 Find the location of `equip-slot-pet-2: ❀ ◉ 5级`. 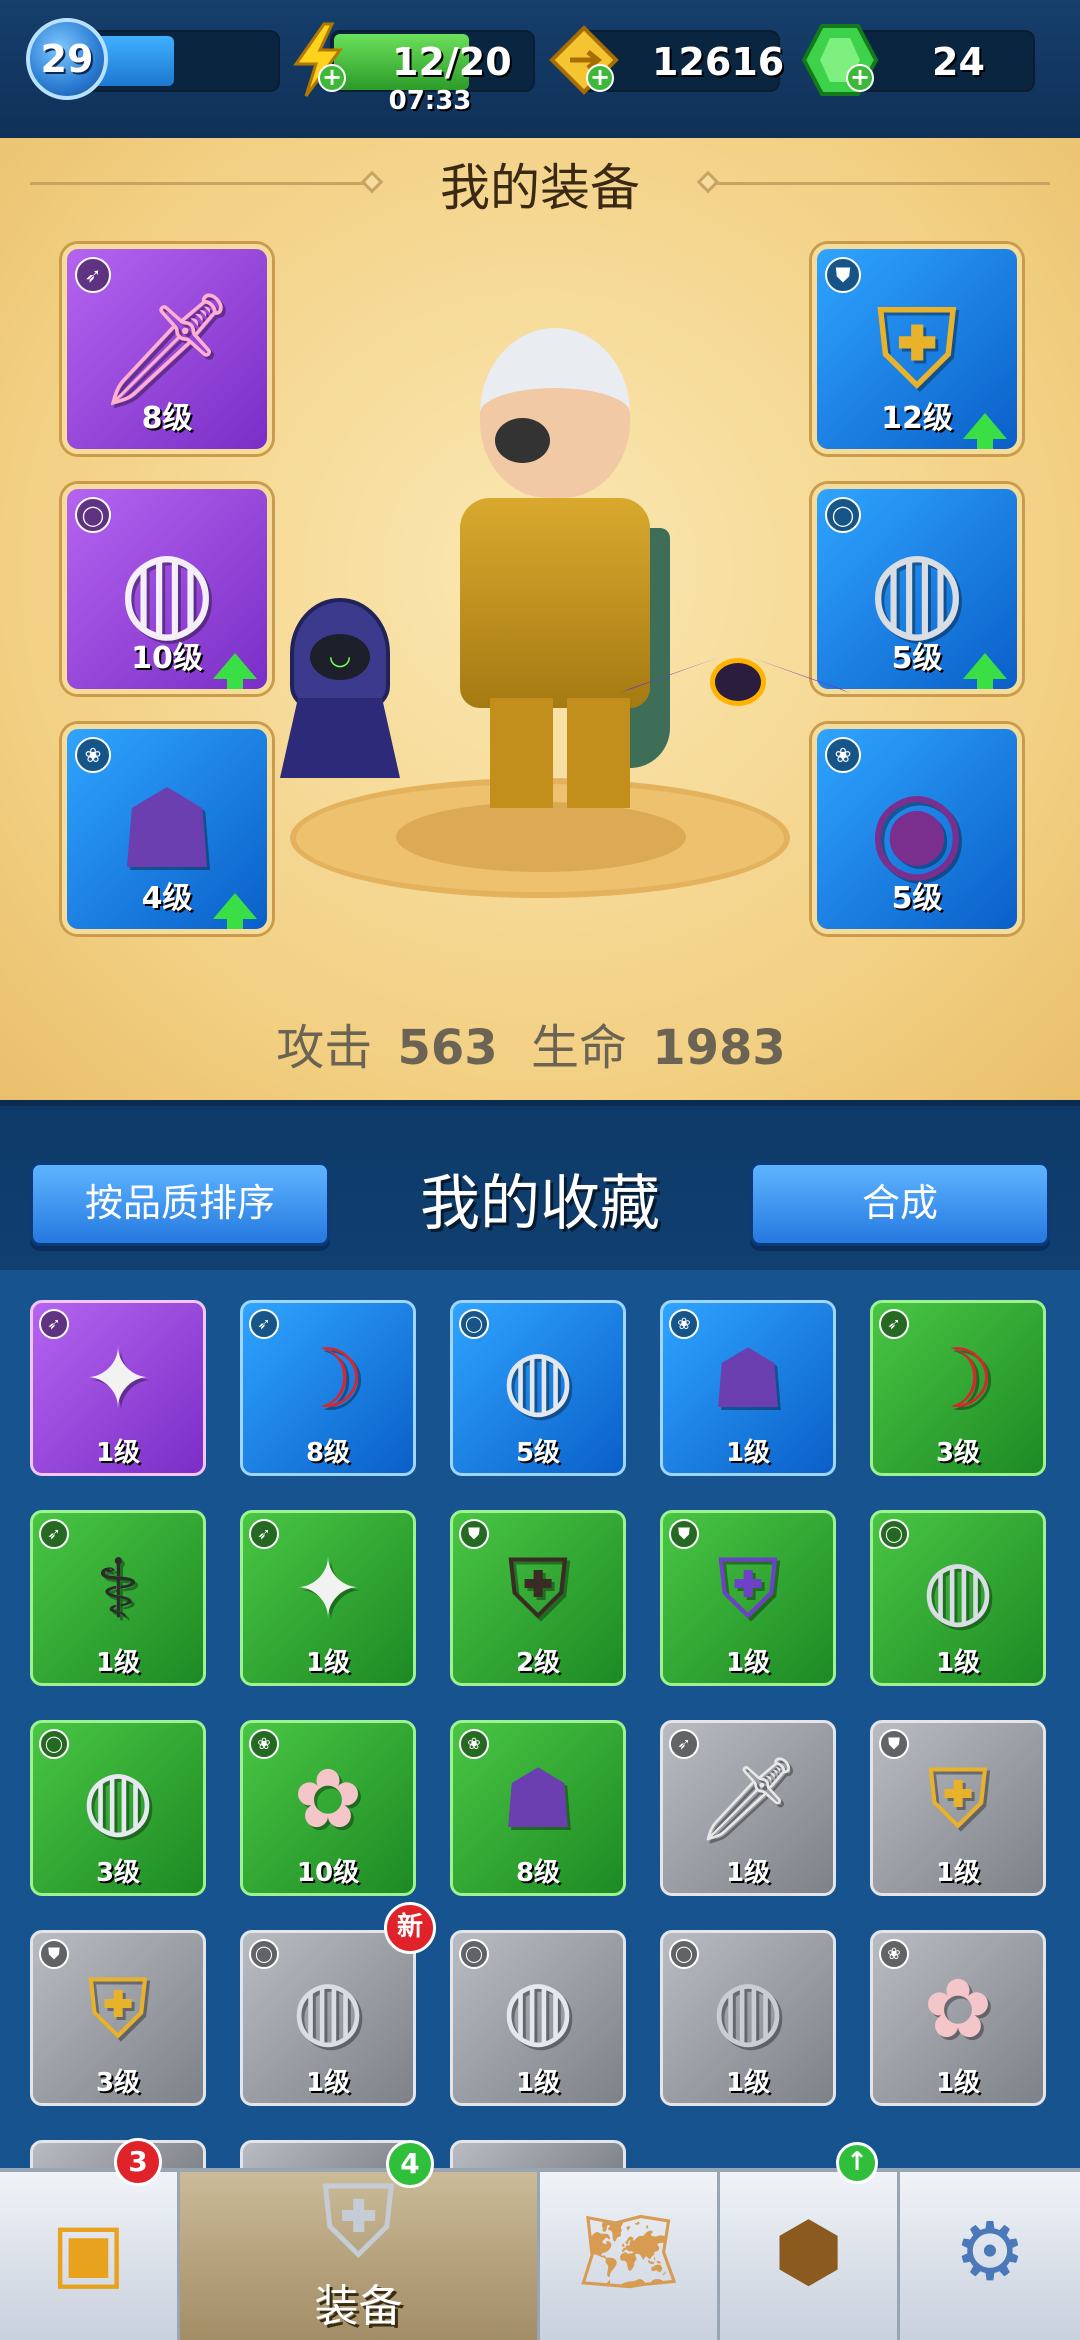

equip-slot-pet-2: ❀ ◉ 5级 is located at coordinates (917, 829).